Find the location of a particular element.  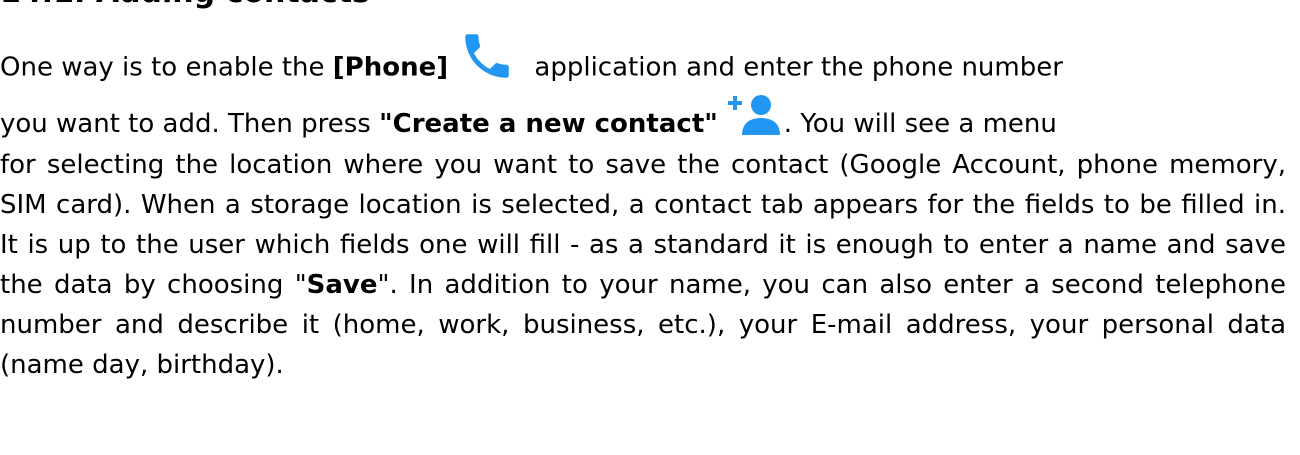

section-heading: 14.1. Adding contacts is located at coordinates (185, 6).